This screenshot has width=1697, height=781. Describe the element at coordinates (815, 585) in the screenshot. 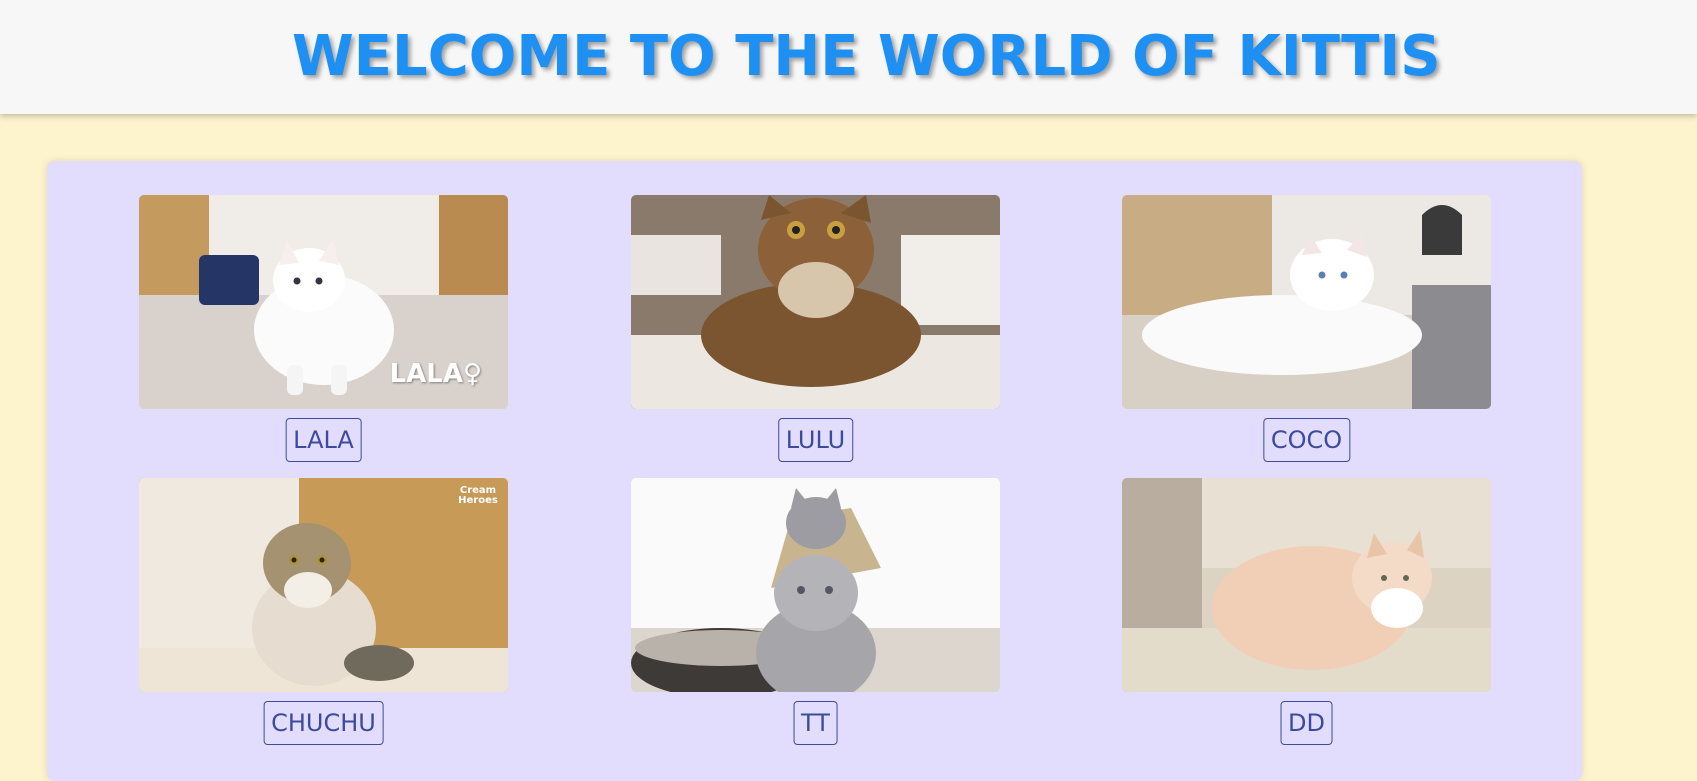

I see `cat-photo-tt` at that location.